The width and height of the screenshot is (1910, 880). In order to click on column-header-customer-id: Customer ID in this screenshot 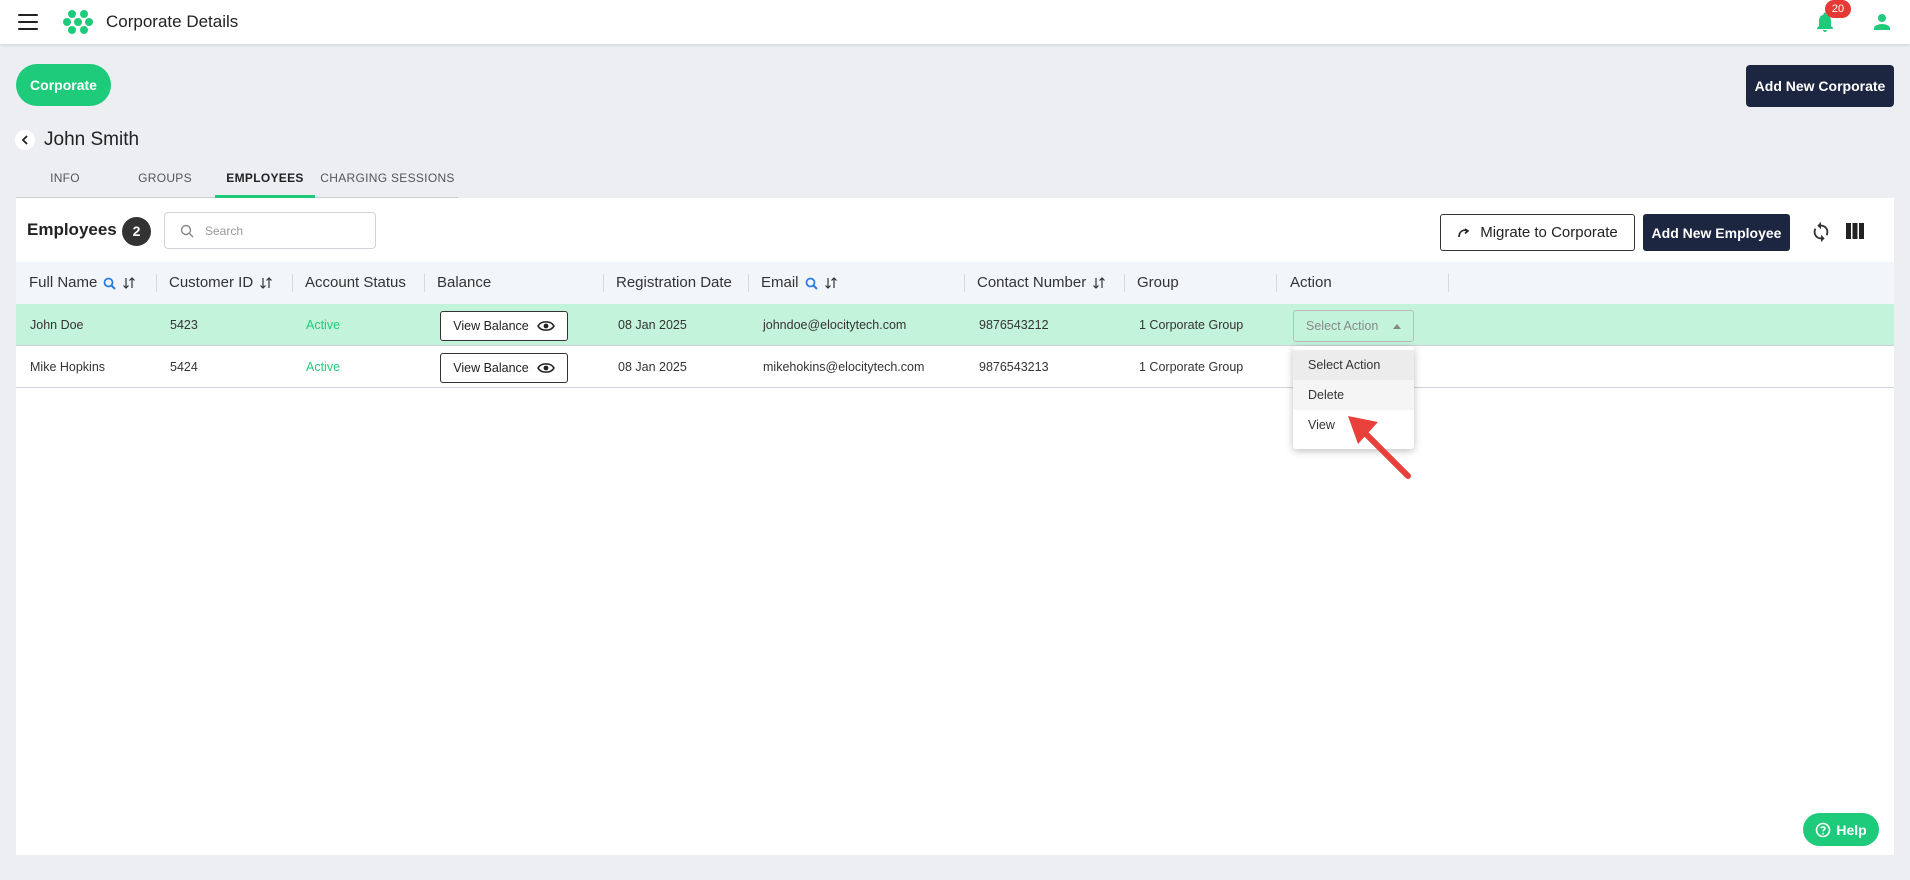, I will do `click(221, 283)`.